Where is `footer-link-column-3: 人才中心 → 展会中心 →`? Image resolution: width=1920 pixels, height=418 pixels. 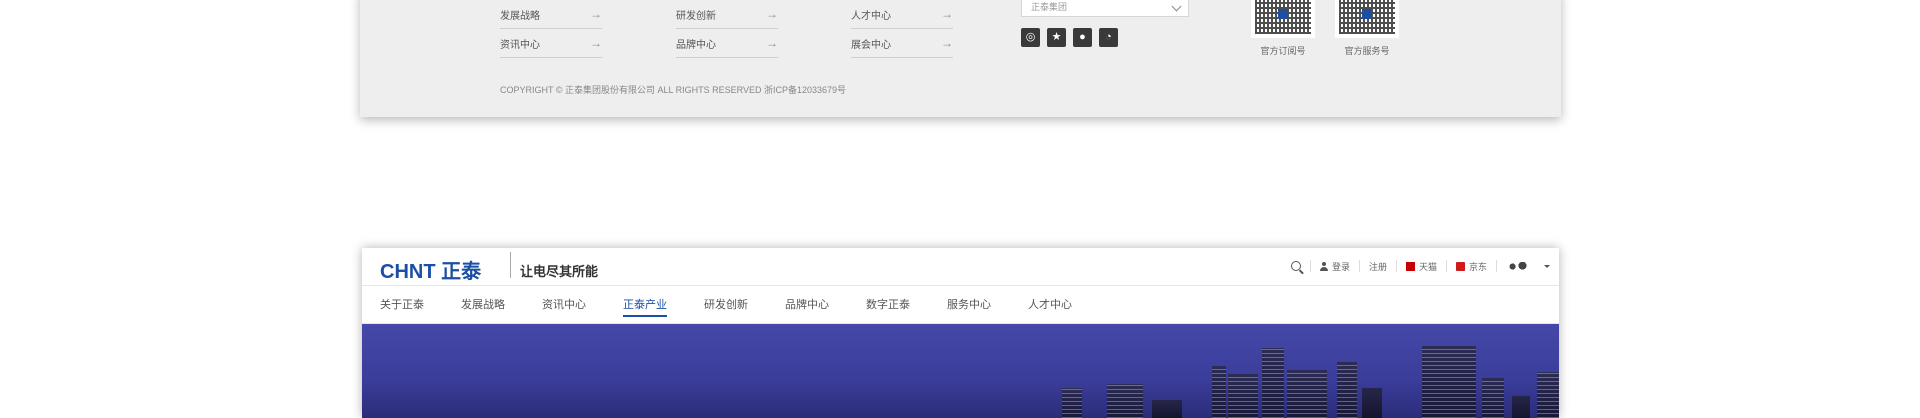 footer-link-column-3: 人才中心 → 展会中心 → is located at coordinates (902, 29).